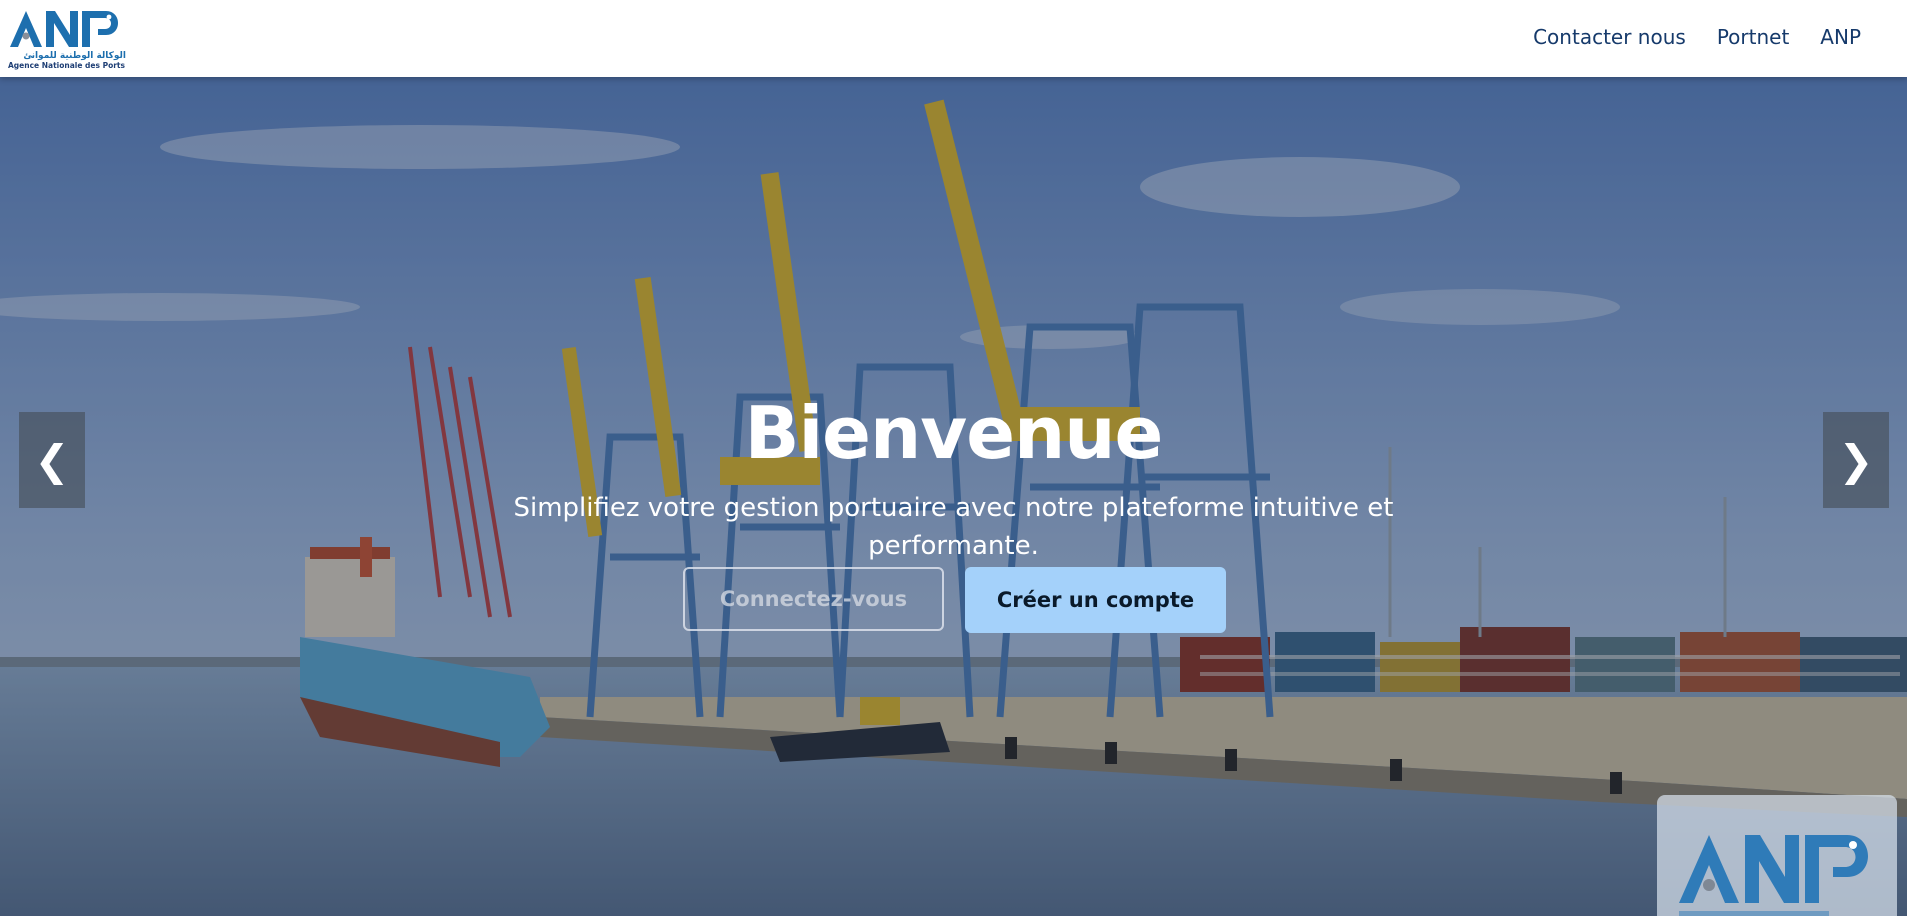  Describe the element at coordinates (66, 65) in the screenshot. I see `logo-french-name: Agence Nationale des Ports` at that location.